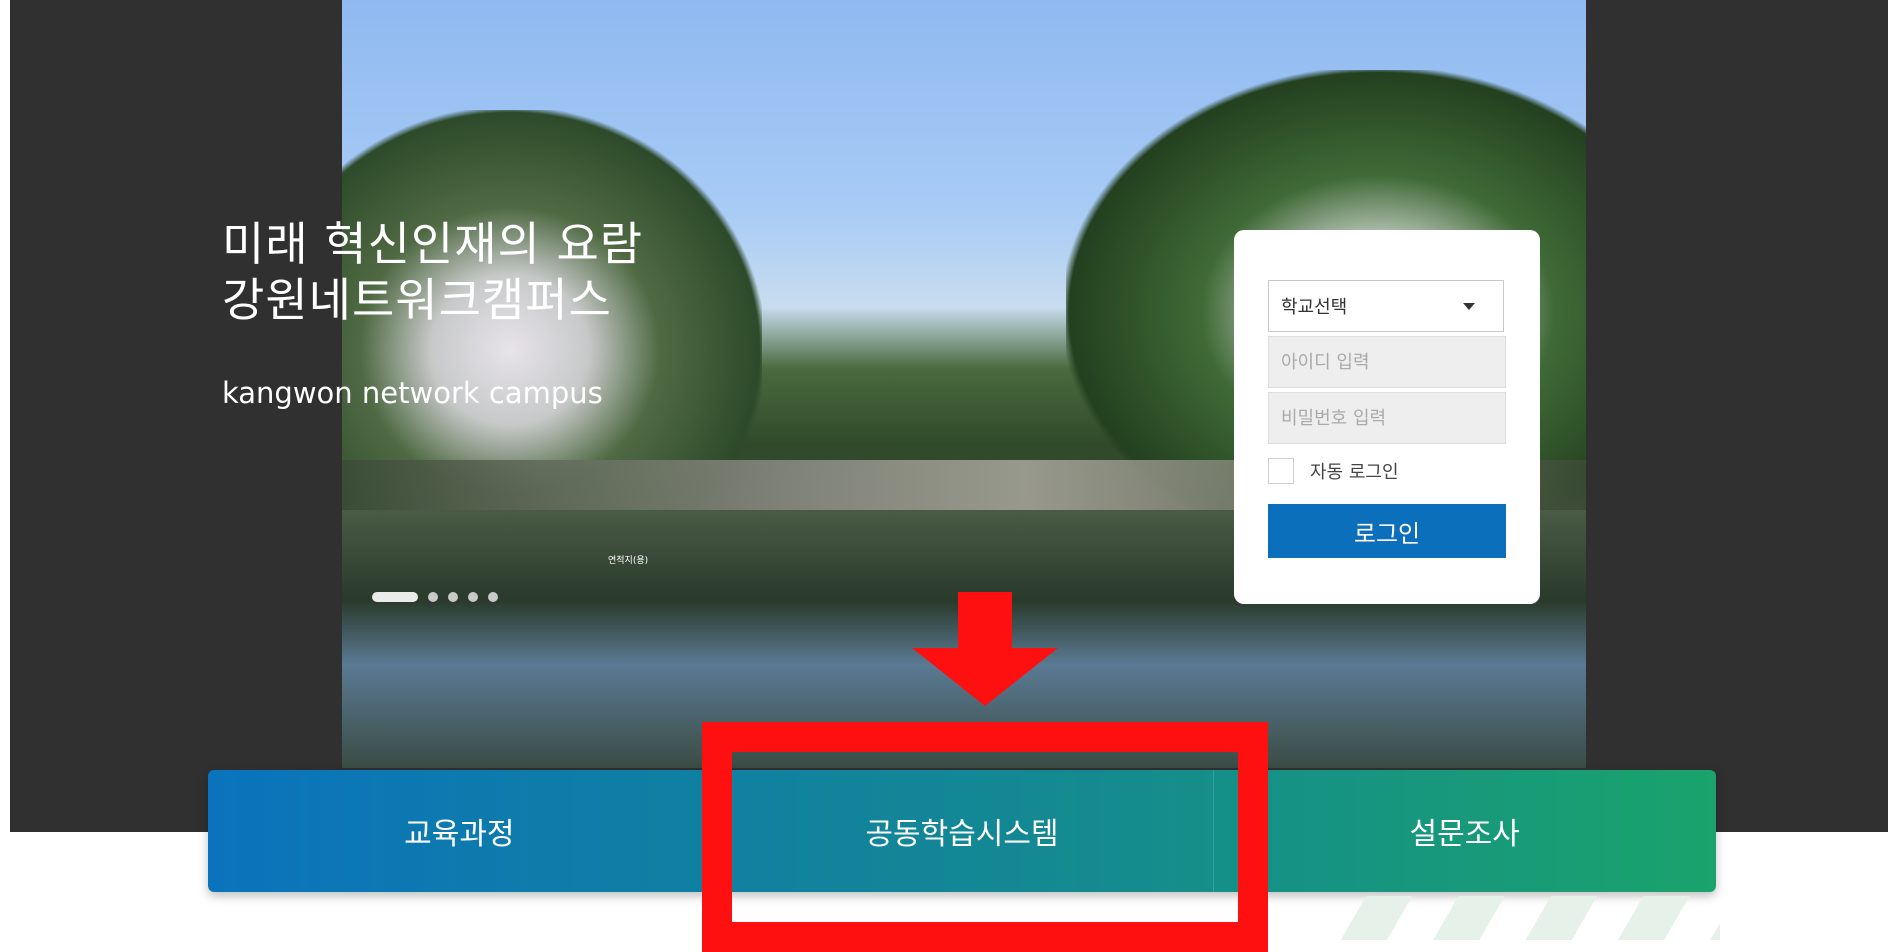 This screenshot has height=952, width=1888. Describe the element at coordinates (417, 300) in the screenshot. I see `slogan-line-2: 강원네트워크캠퍼스` at that location.